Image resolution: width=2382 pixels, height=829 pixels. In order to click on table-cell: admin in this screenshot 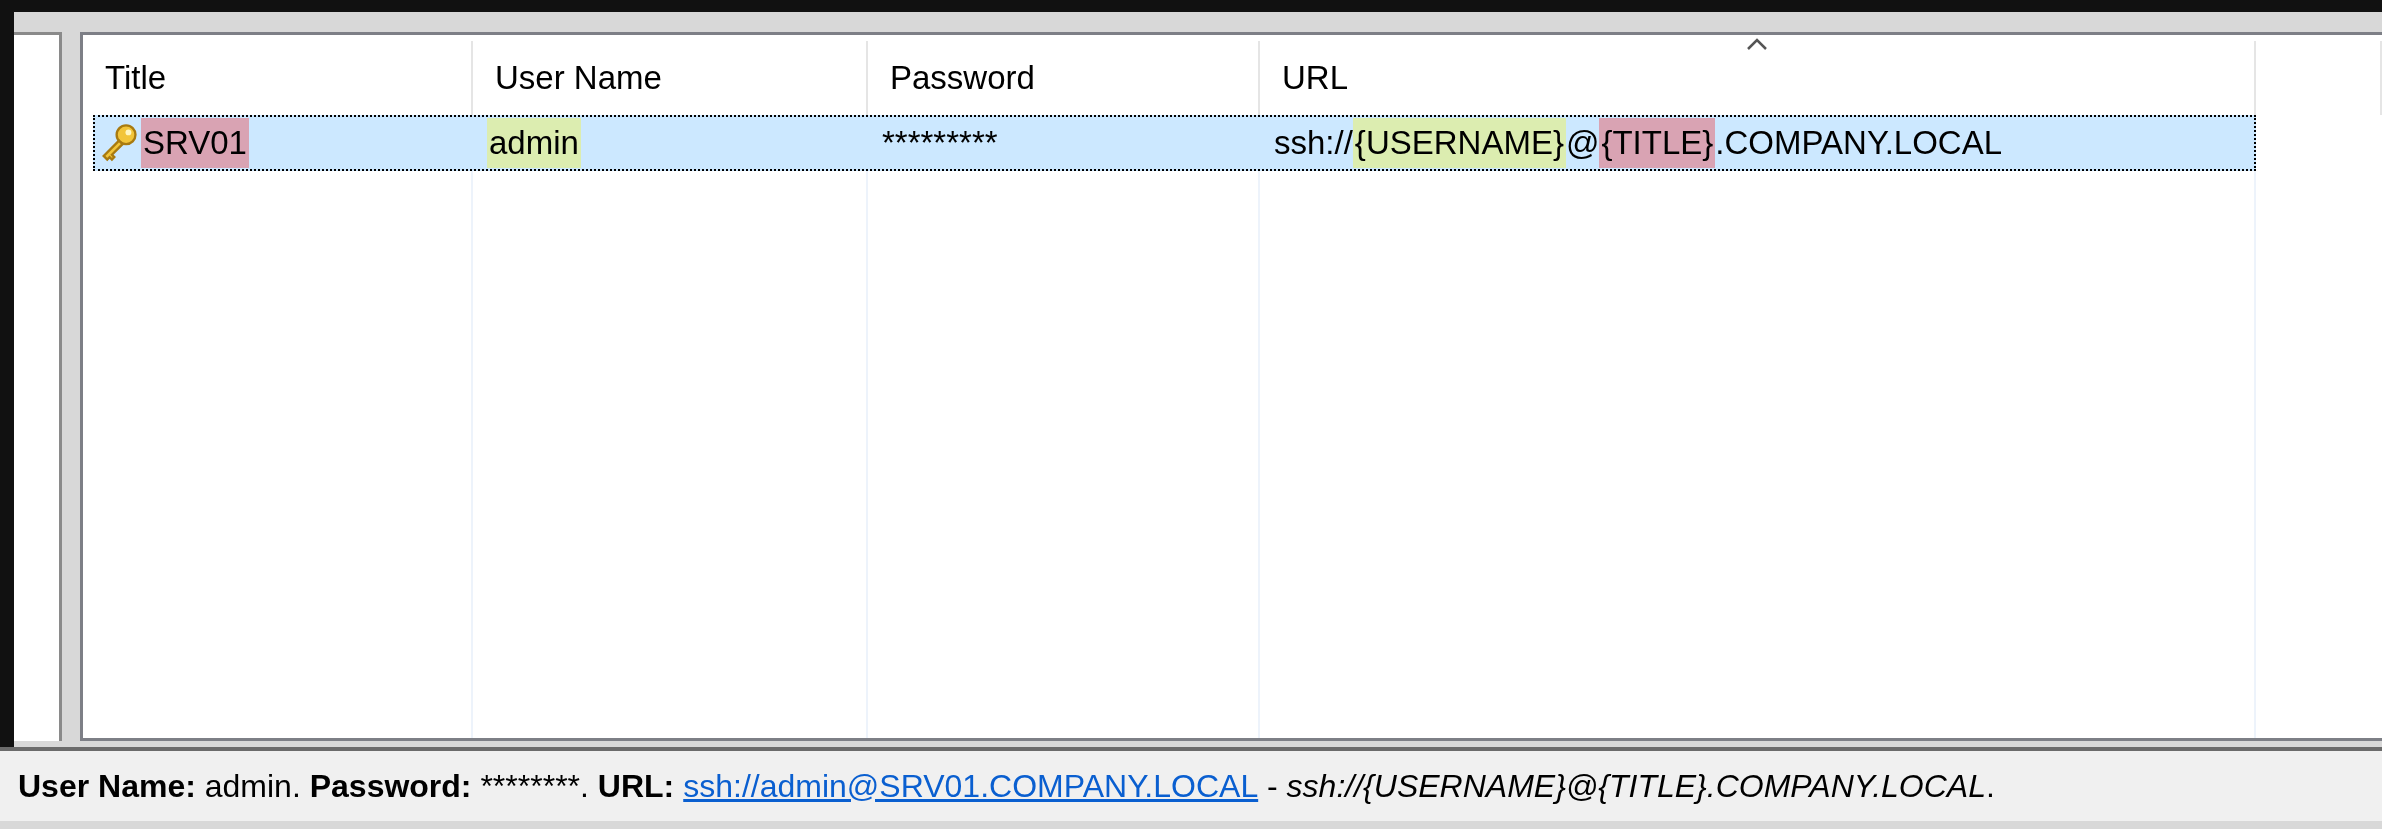, I will do `click(672, 143)`.